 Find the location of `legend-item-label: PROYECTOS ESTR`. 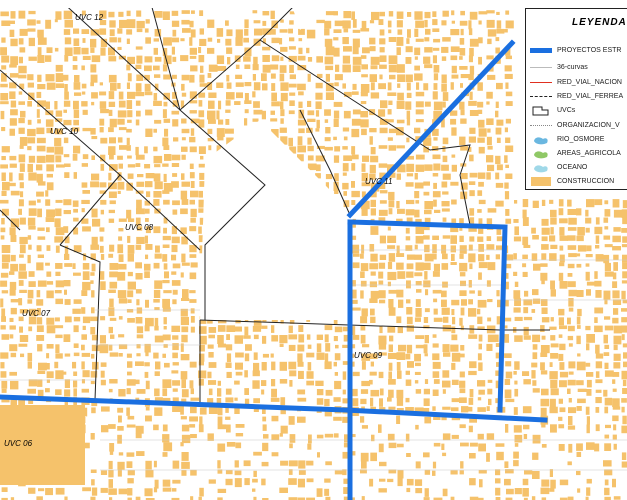

legend-item-label: PROYECTOS ESTR is located at coordinates (589, 50).